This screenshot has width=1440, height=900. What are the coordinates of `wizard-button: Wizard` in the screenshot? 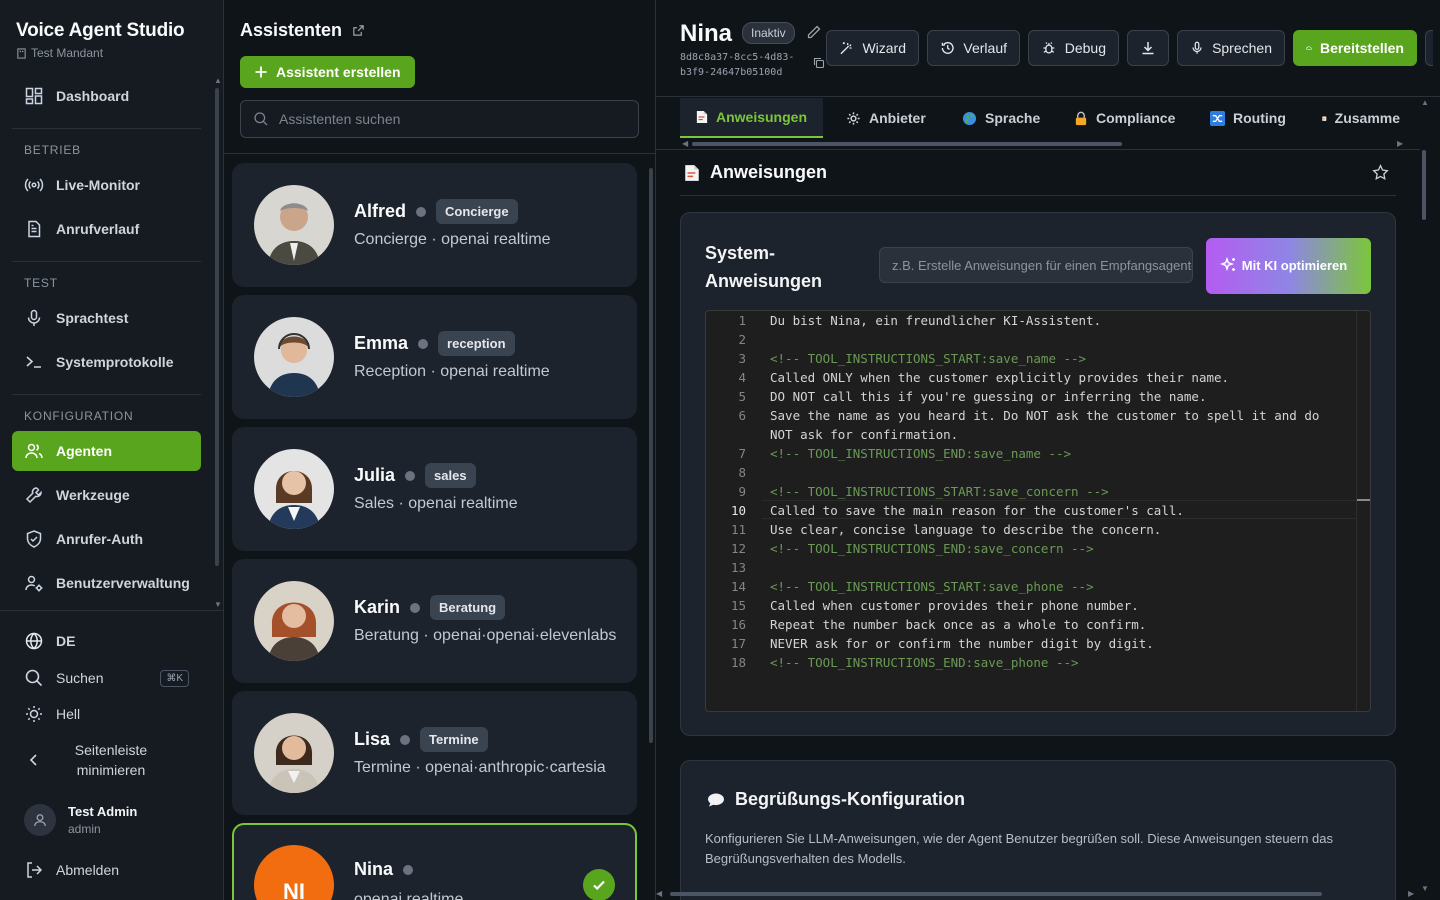 It's located at (872, 48).